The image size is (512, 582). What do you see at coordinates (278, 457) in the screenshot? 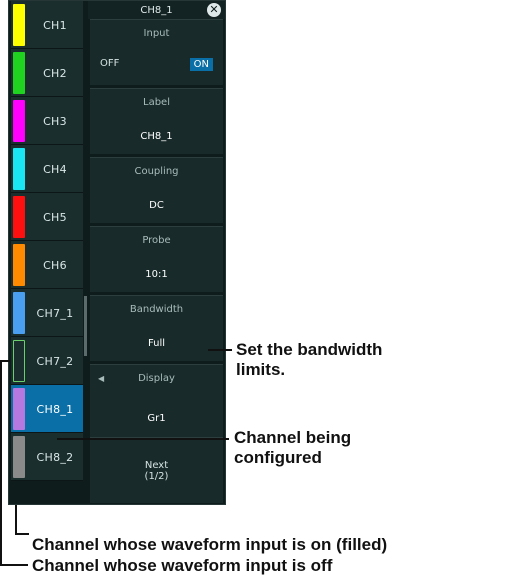
I see `configured-callout-line2: configured` at bounding box center [278, 457].